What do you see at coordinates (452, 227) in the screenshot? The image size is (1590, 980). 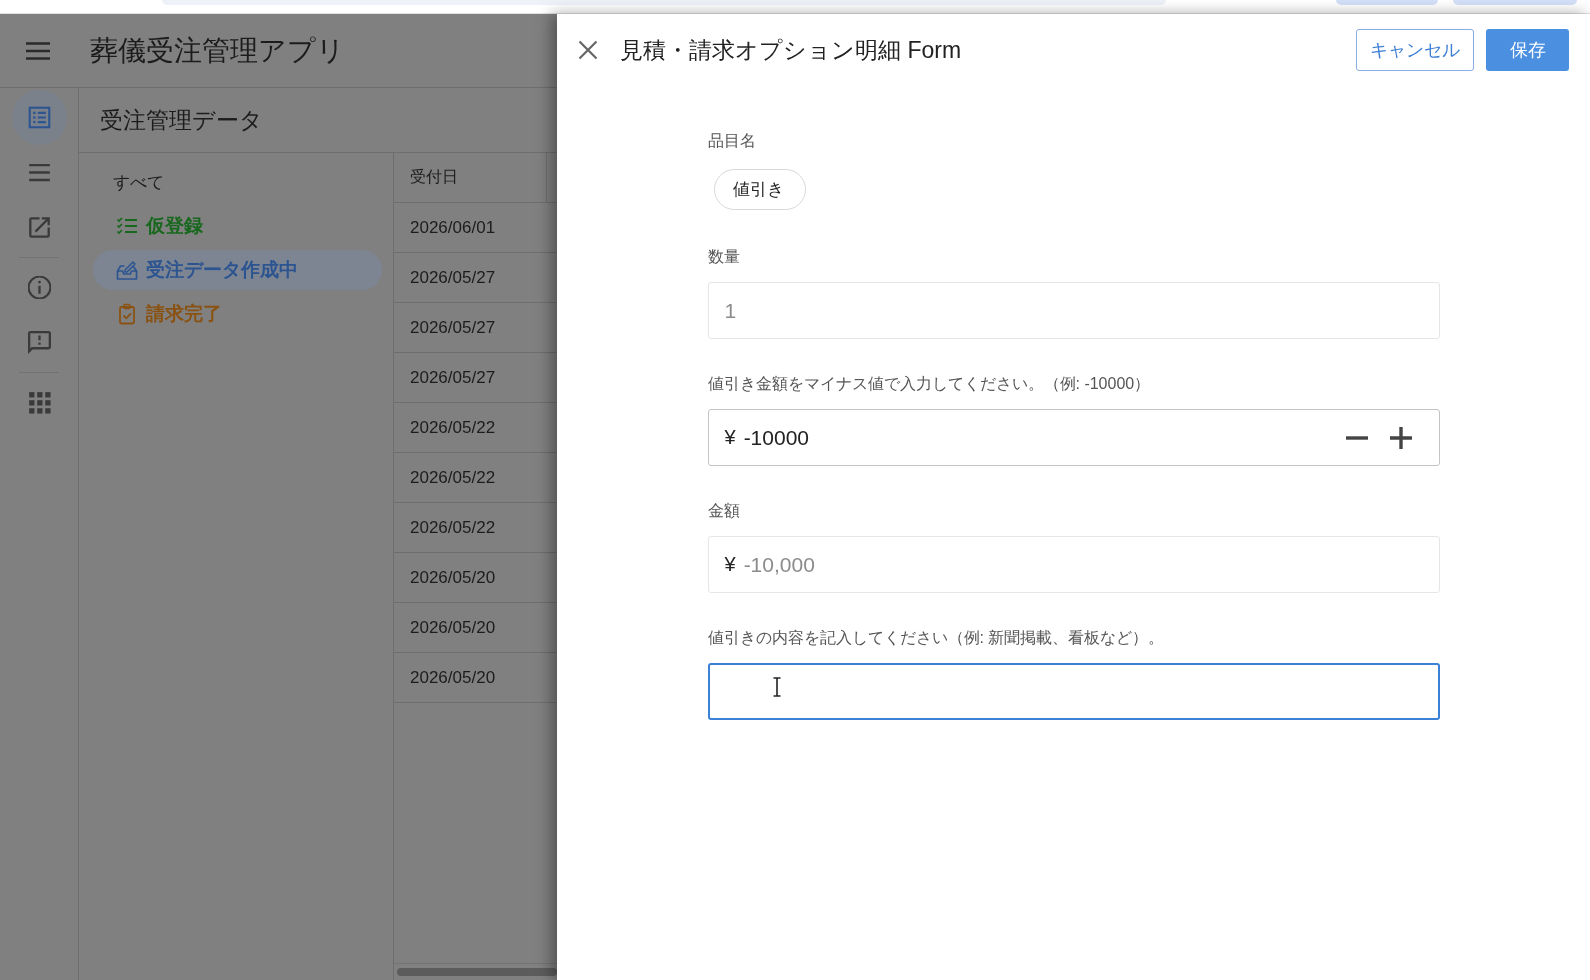 I see `table-cell-text: 2026/06/01` at bounding box center [452, 227].